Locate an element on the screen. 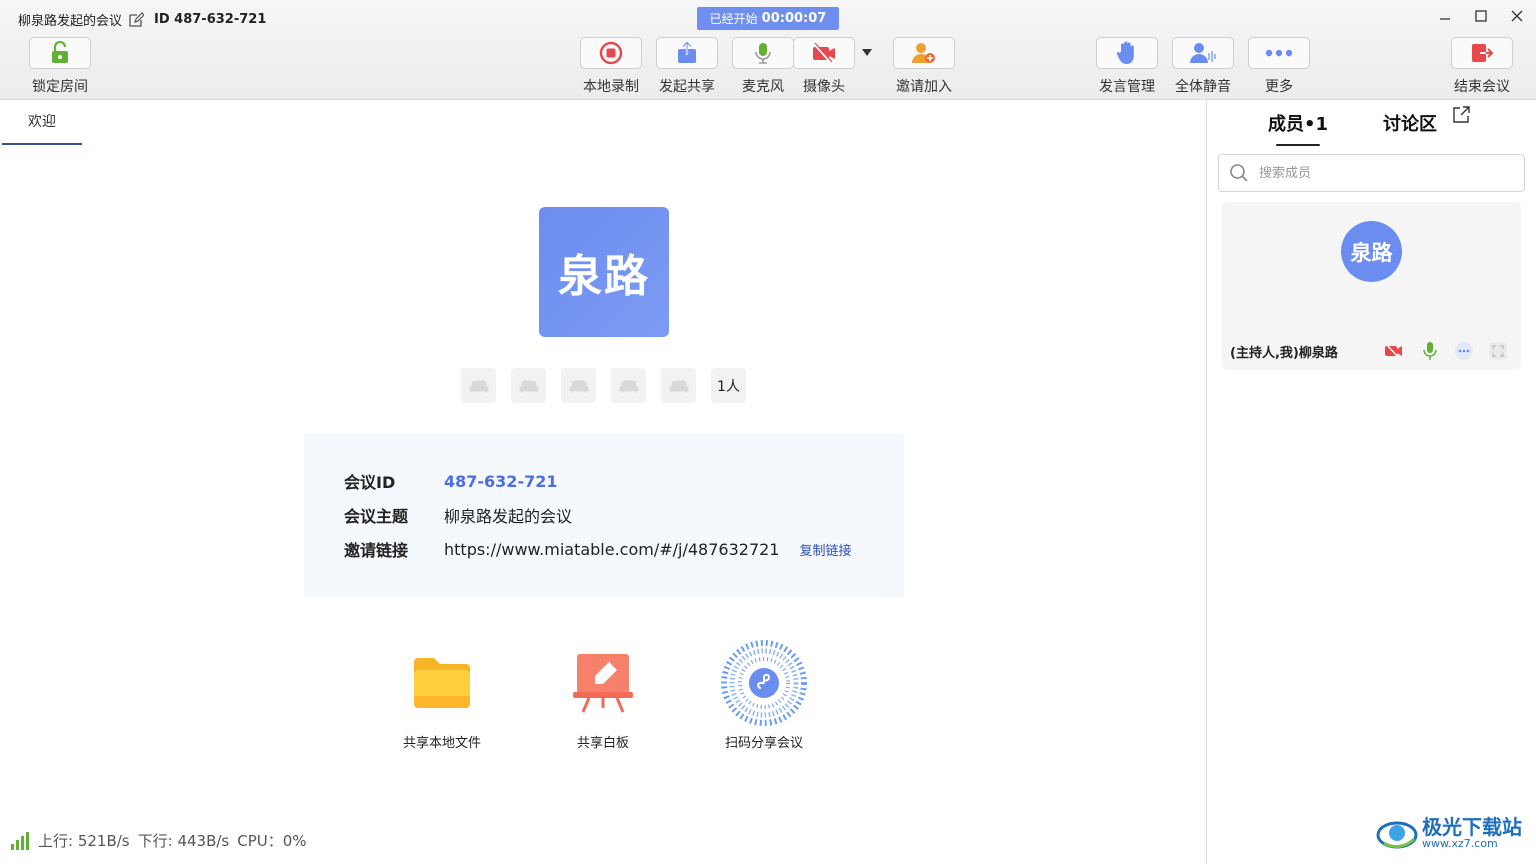 This screenshot has width=1536, height=864. local-record-tool: 本地录制 is located at coordinates (611, 66).